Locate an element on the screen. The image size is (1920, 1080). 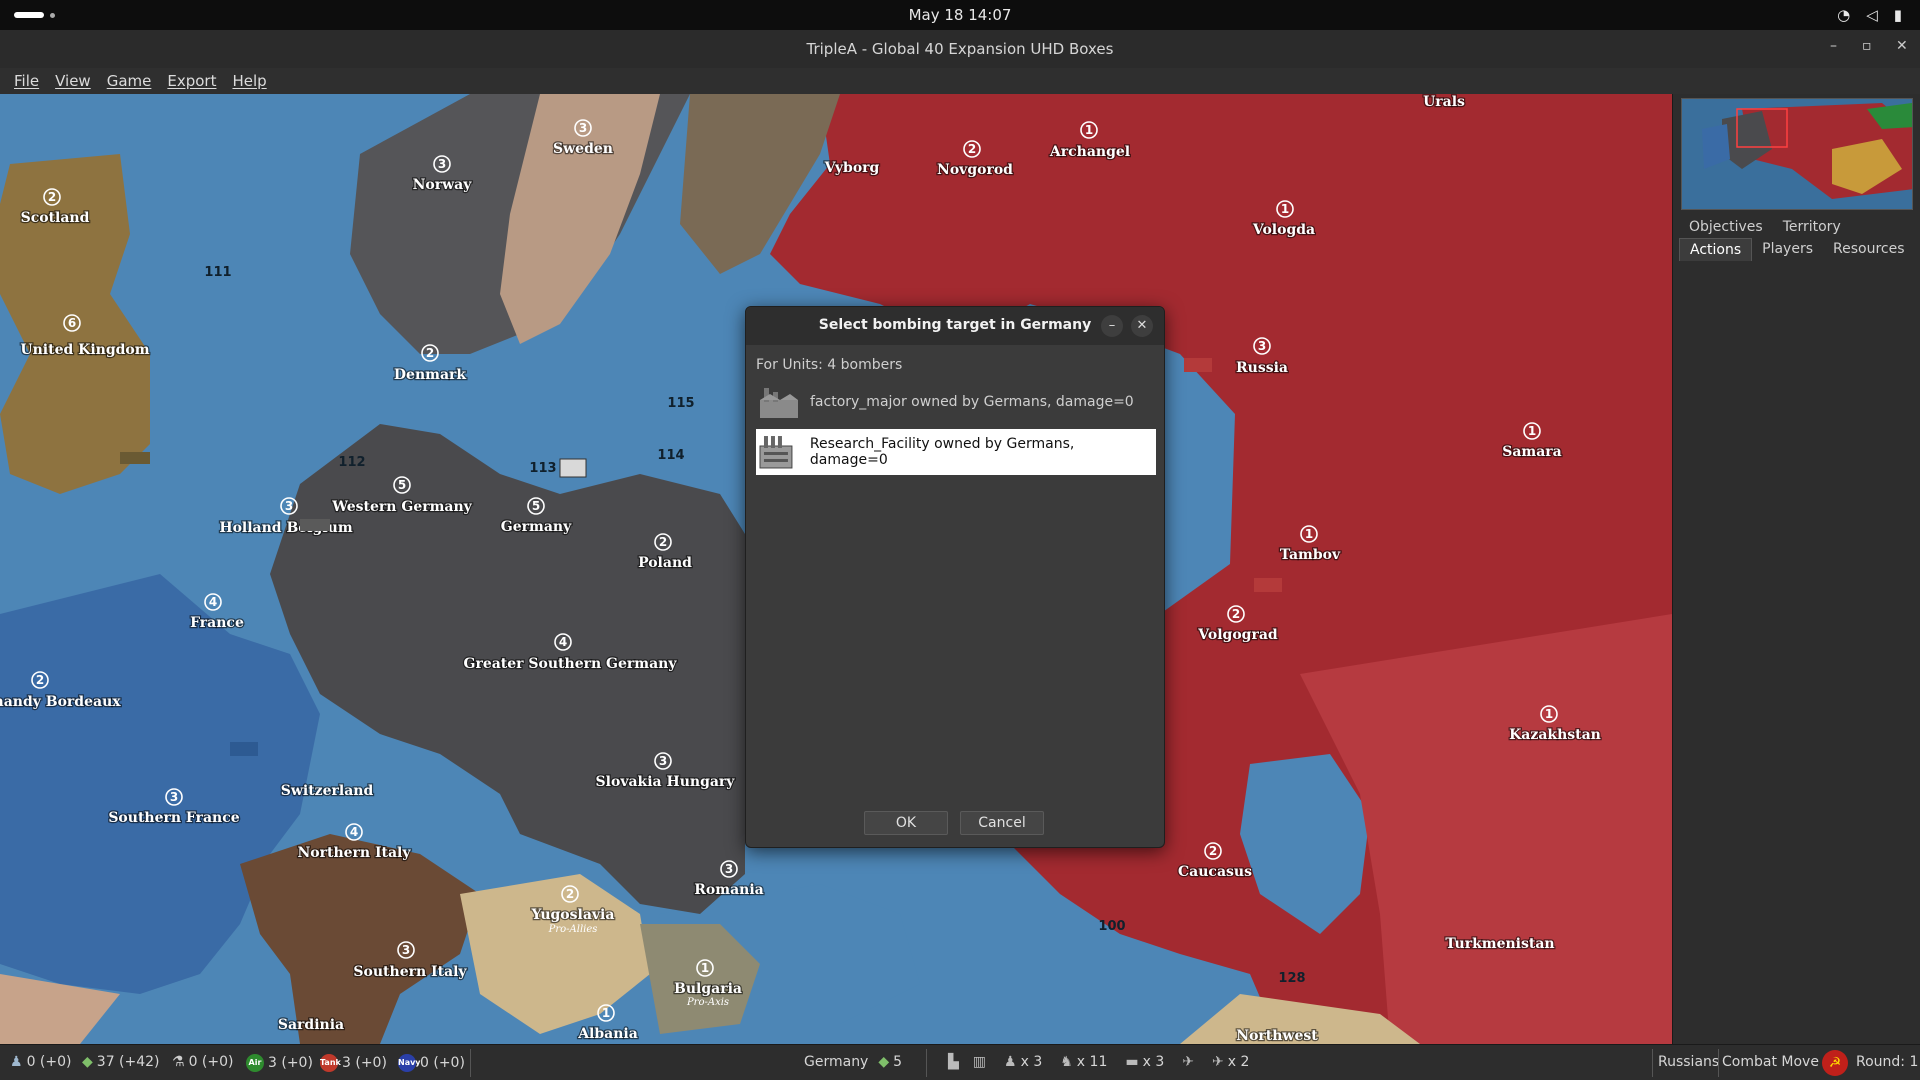
territory-vyborg: Vyborg is located at coordinates (851, 168).